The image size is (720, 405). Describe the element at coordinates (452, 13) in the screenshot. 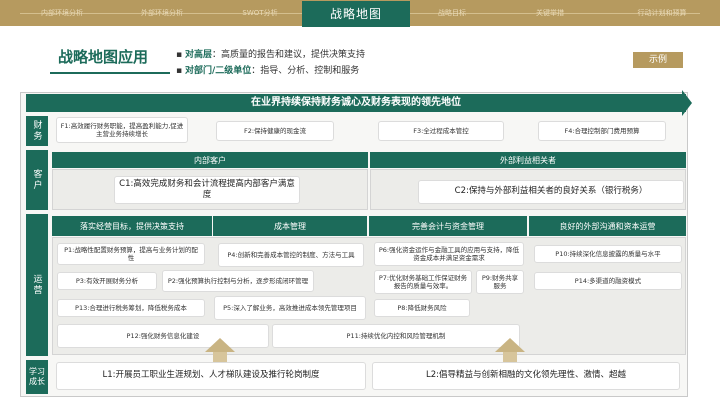

I see `nav-item-goals: 战略目标` at that location.